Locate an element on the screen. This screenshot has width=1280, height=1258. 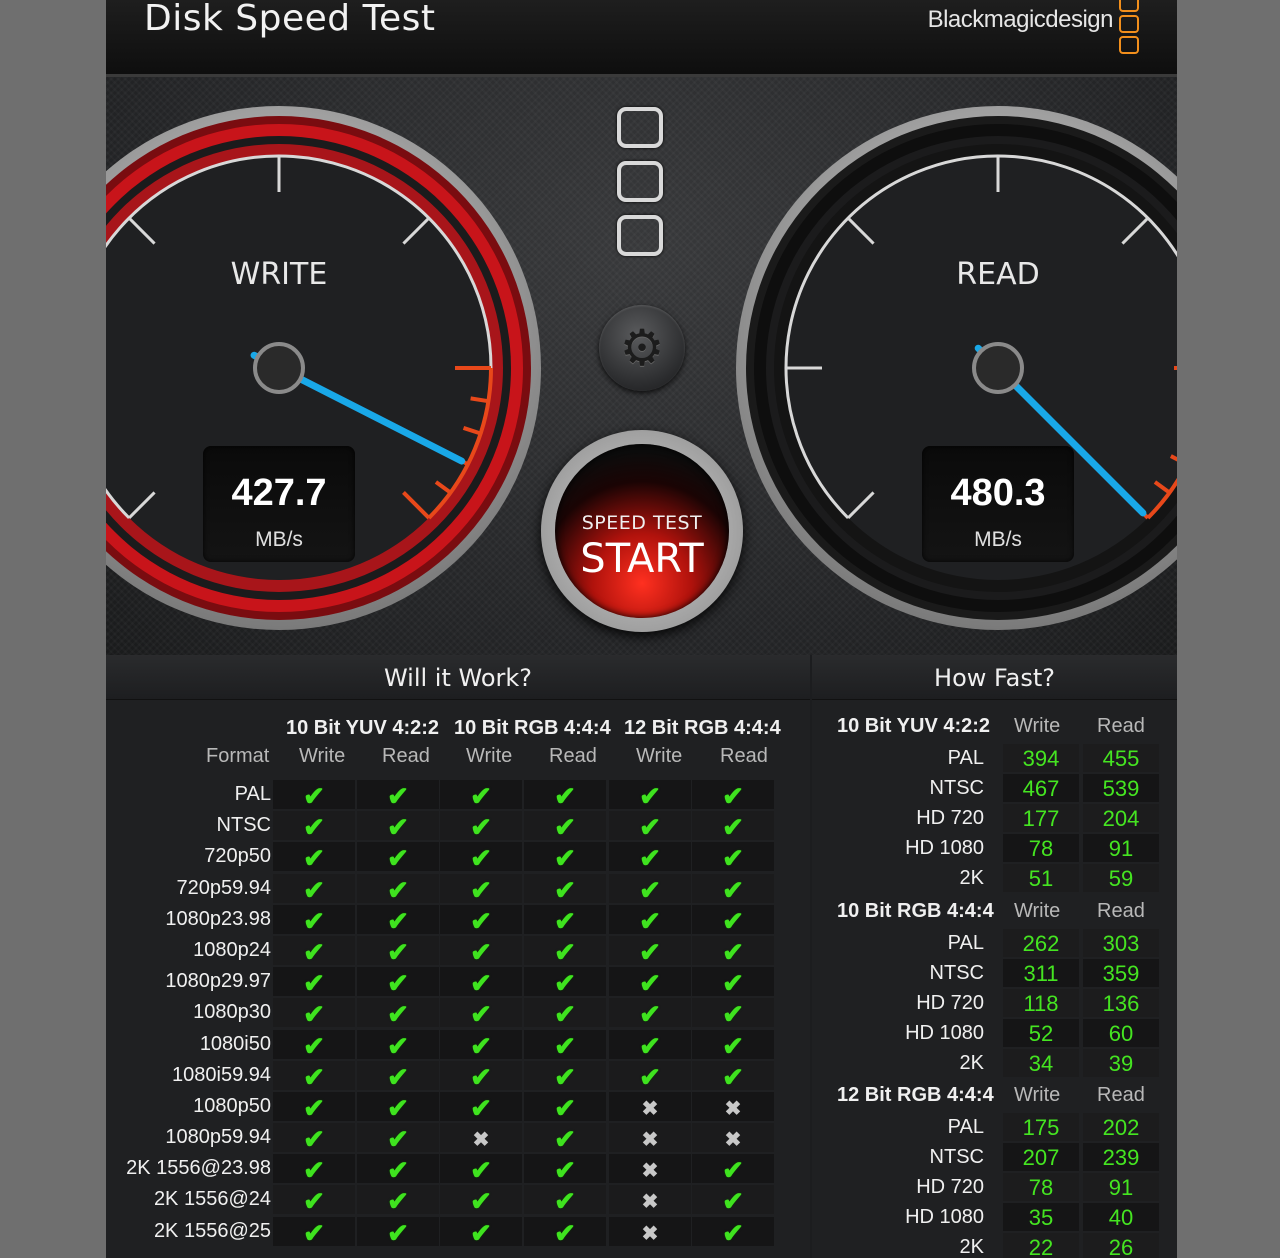
column-header: Read is located at coordinates (406, 756).